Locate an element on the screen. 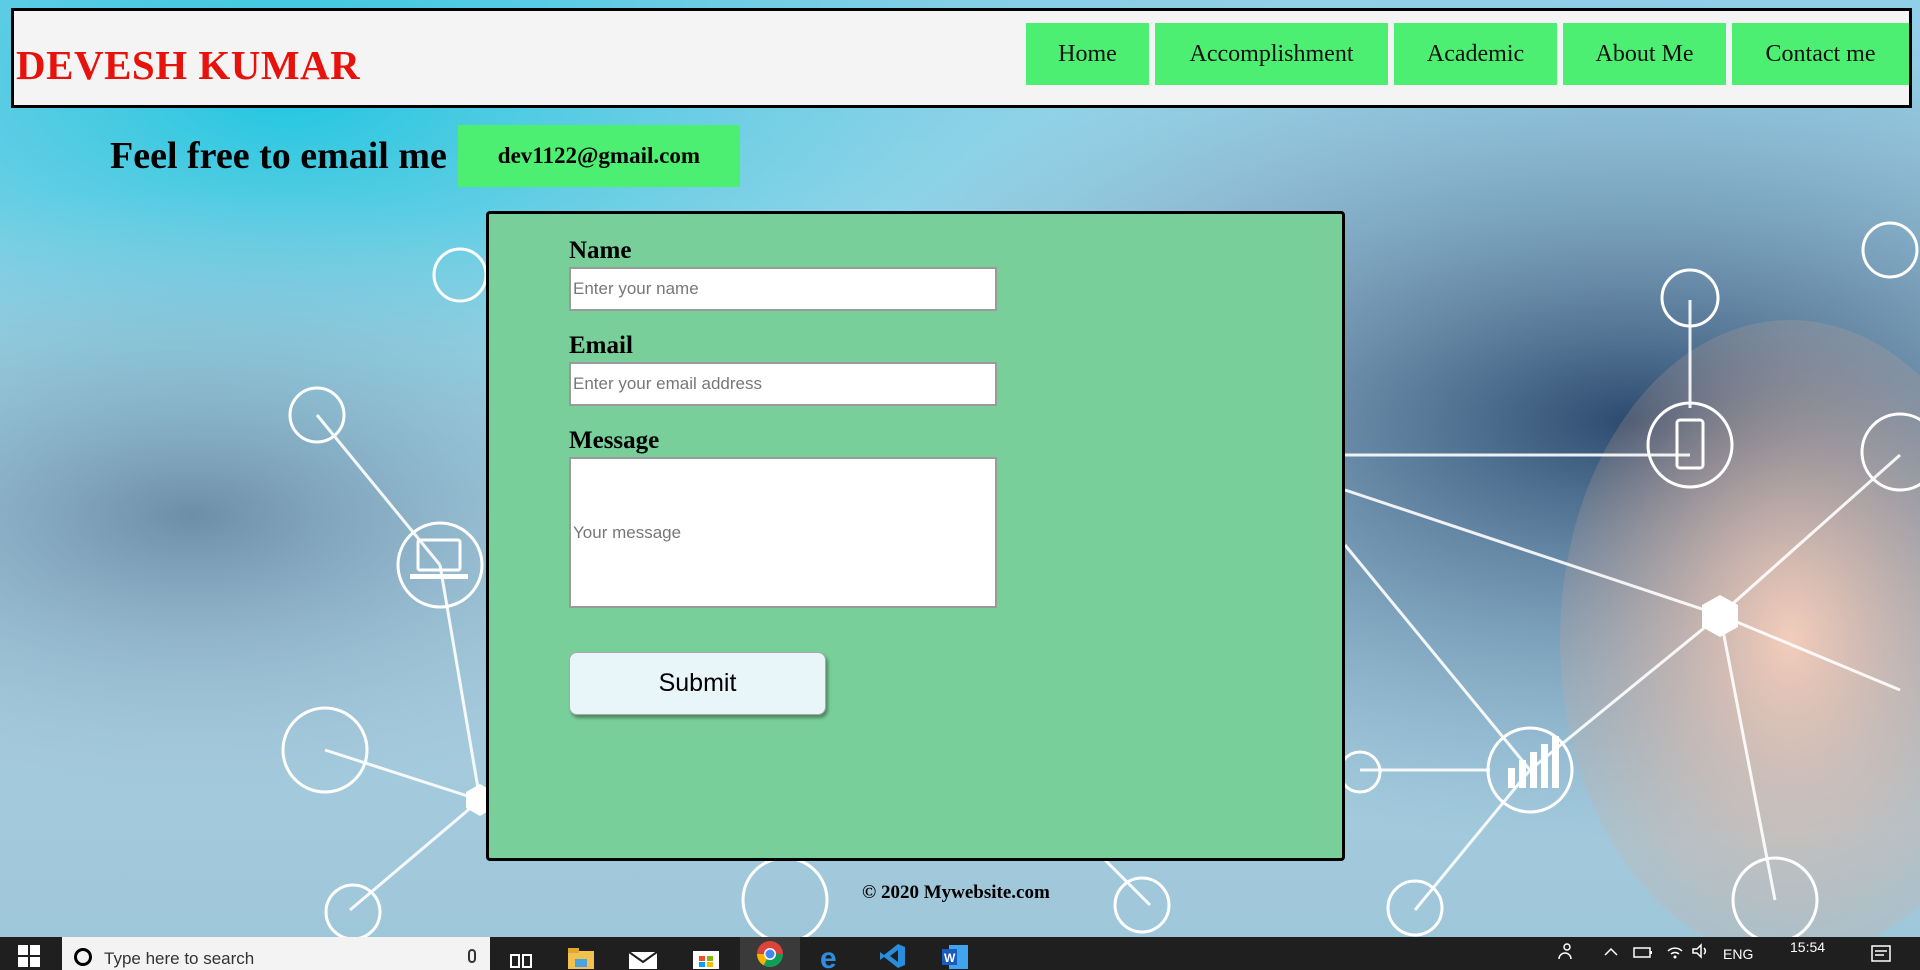 The height and width of the screenshot is (970, 1920). people-icon is located at coordinates (1565, 952).